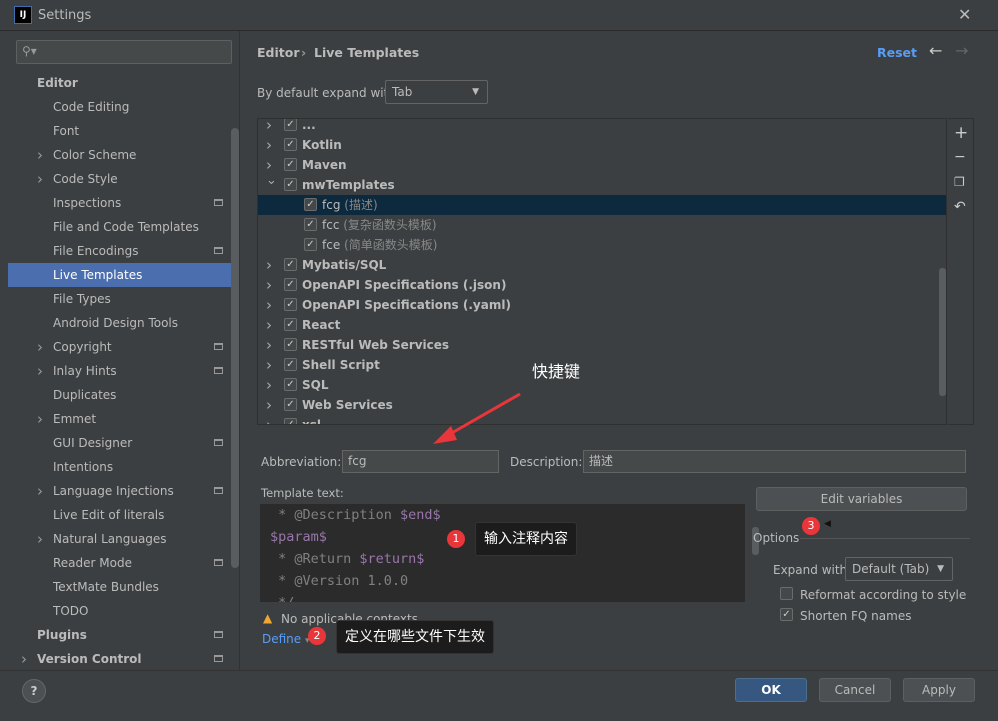 The image size is (998, 721). Describe the element at coordinates (899, 569) in the screenshot. I see `expand-with-select: Default (Tab) ▼` at that location.